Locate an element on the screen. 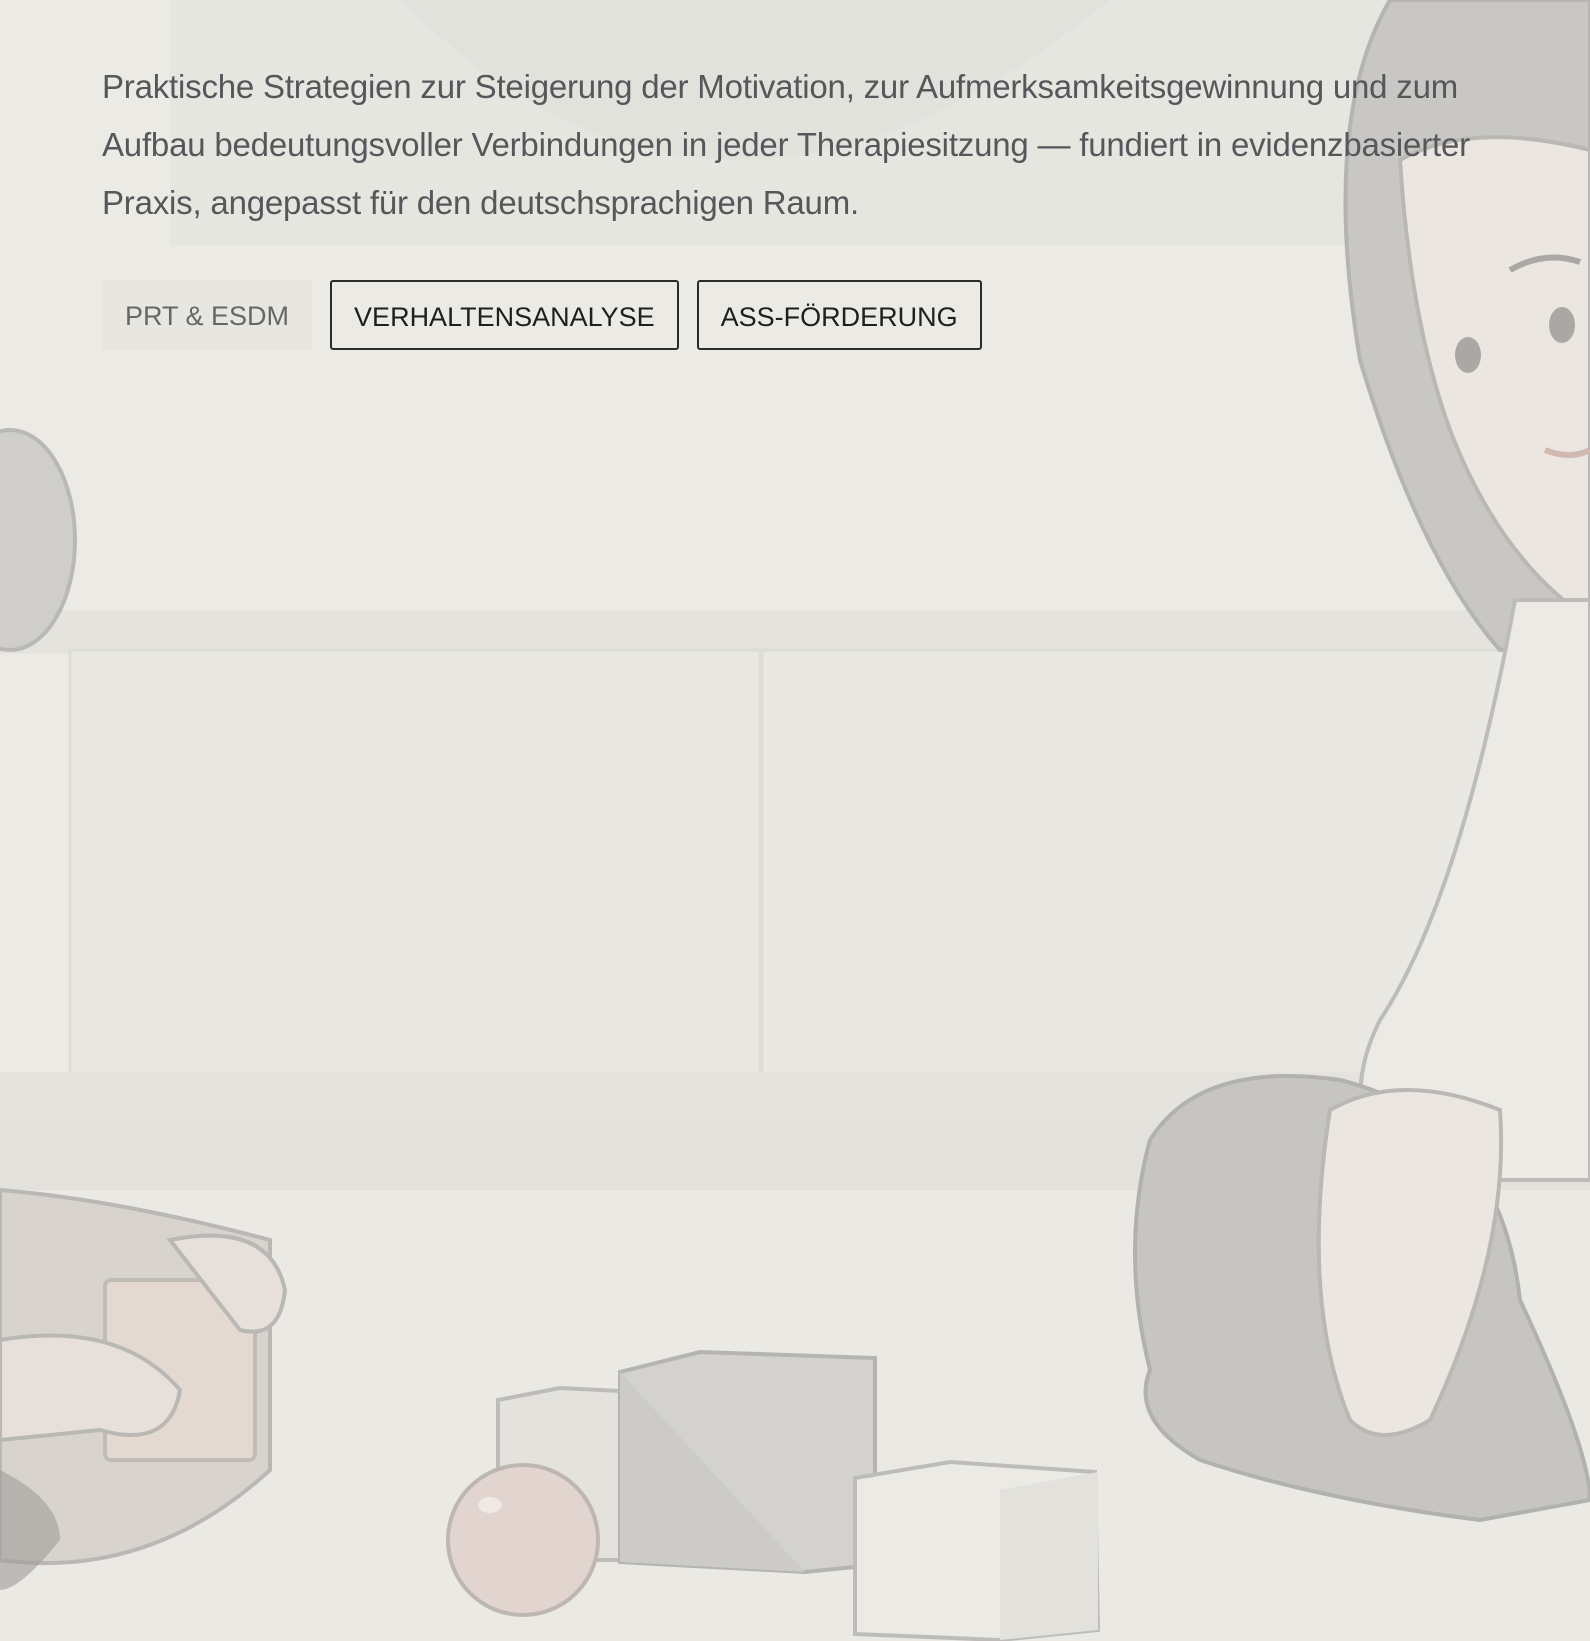  tag-verhaltensanalyse: VERHALTENSANALYSE is located at coordinates (504, 315).